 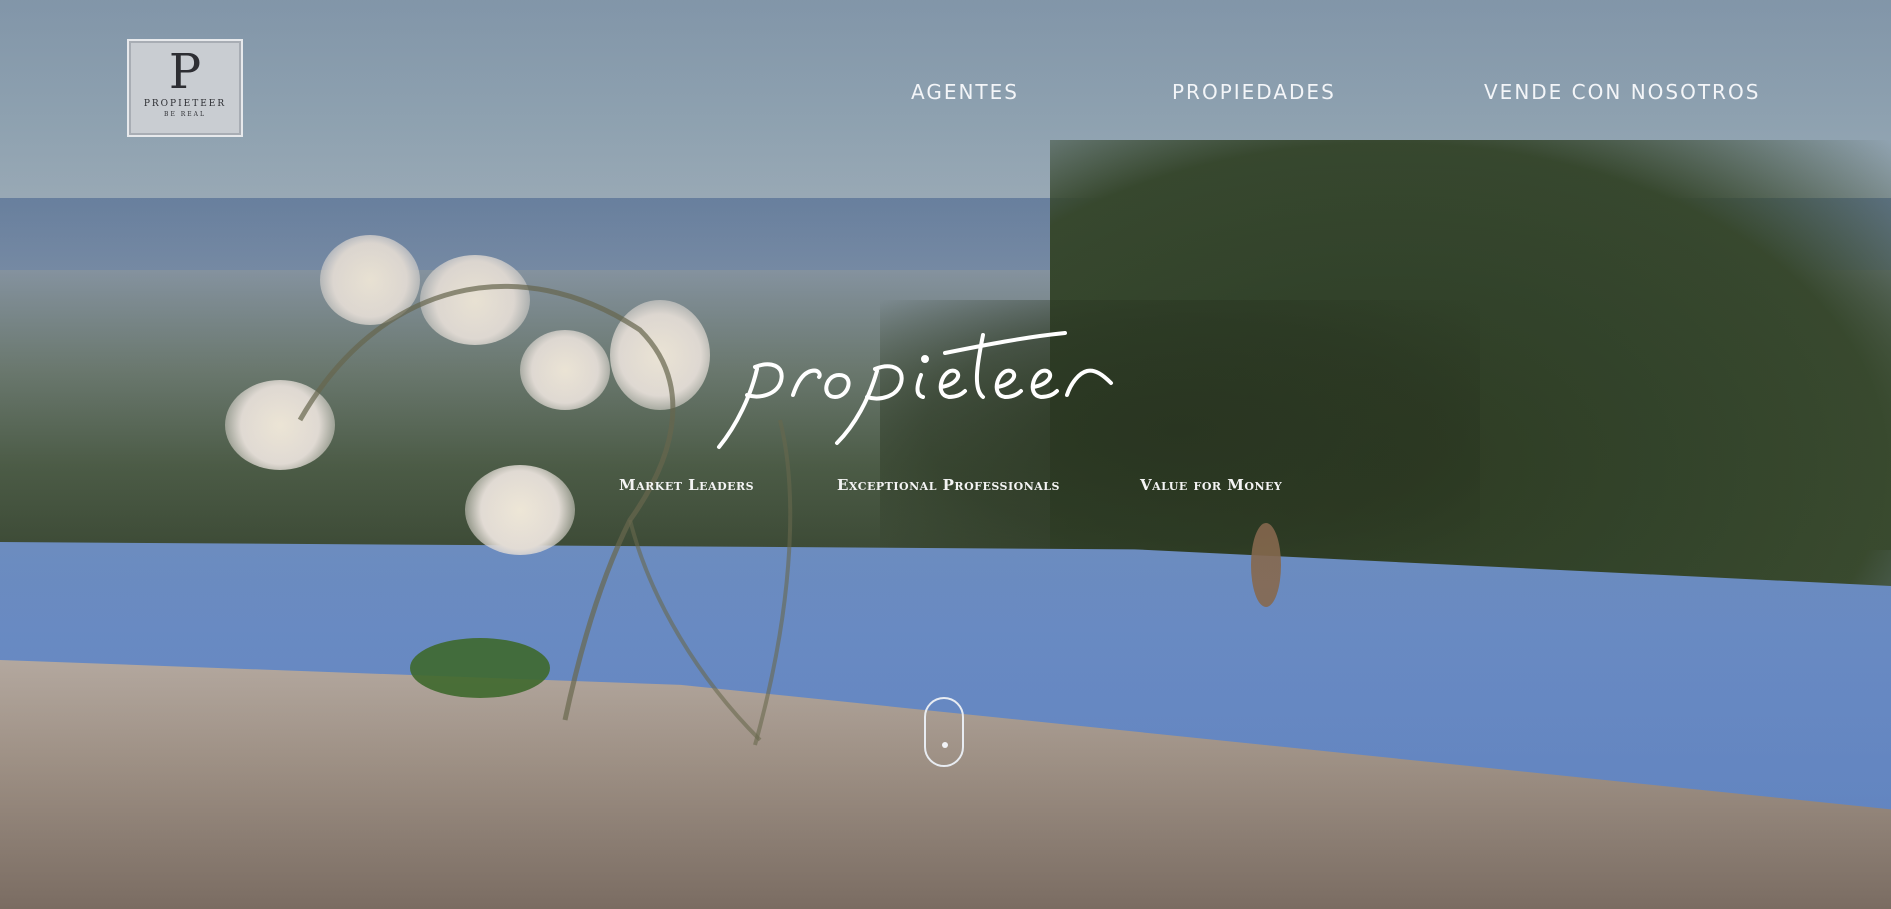 I want to click on tagline-exceptional-professionals: Exceptional Professionals, so click(x=948, y=485).